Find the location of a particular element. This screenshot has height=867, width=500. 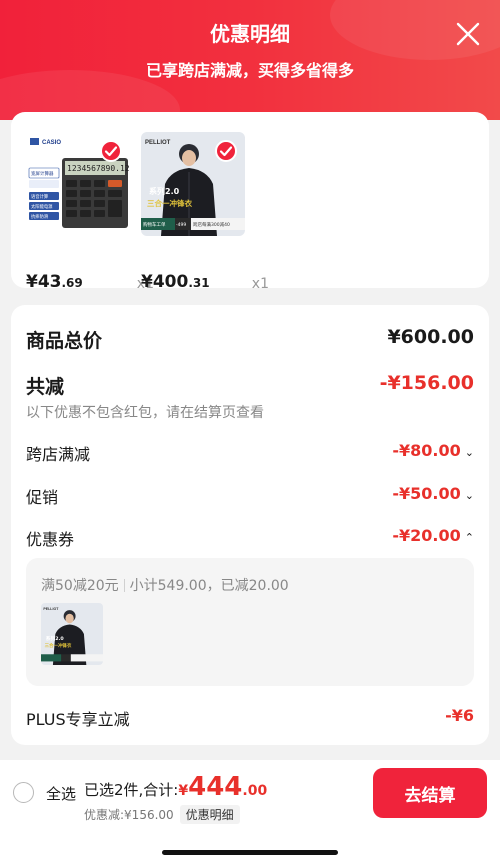

coupon-rule-line: 满50减20元 小计549.00，已减20.00 is located at coordinates (165, 585).